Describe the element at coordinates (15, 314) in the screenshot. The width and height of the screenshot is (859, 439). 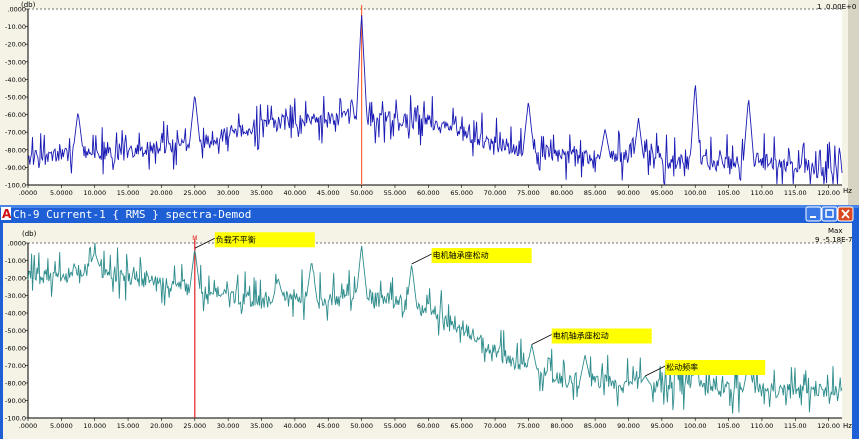
I see `bottom-y-tick-label: -40.00` at that location.